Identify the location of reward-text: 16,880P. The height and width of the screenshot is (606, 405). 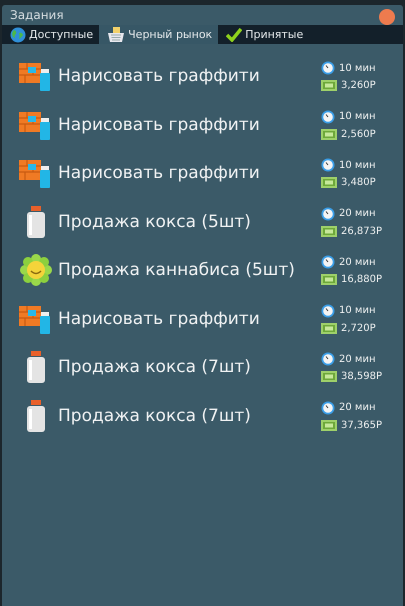
(361, 280).